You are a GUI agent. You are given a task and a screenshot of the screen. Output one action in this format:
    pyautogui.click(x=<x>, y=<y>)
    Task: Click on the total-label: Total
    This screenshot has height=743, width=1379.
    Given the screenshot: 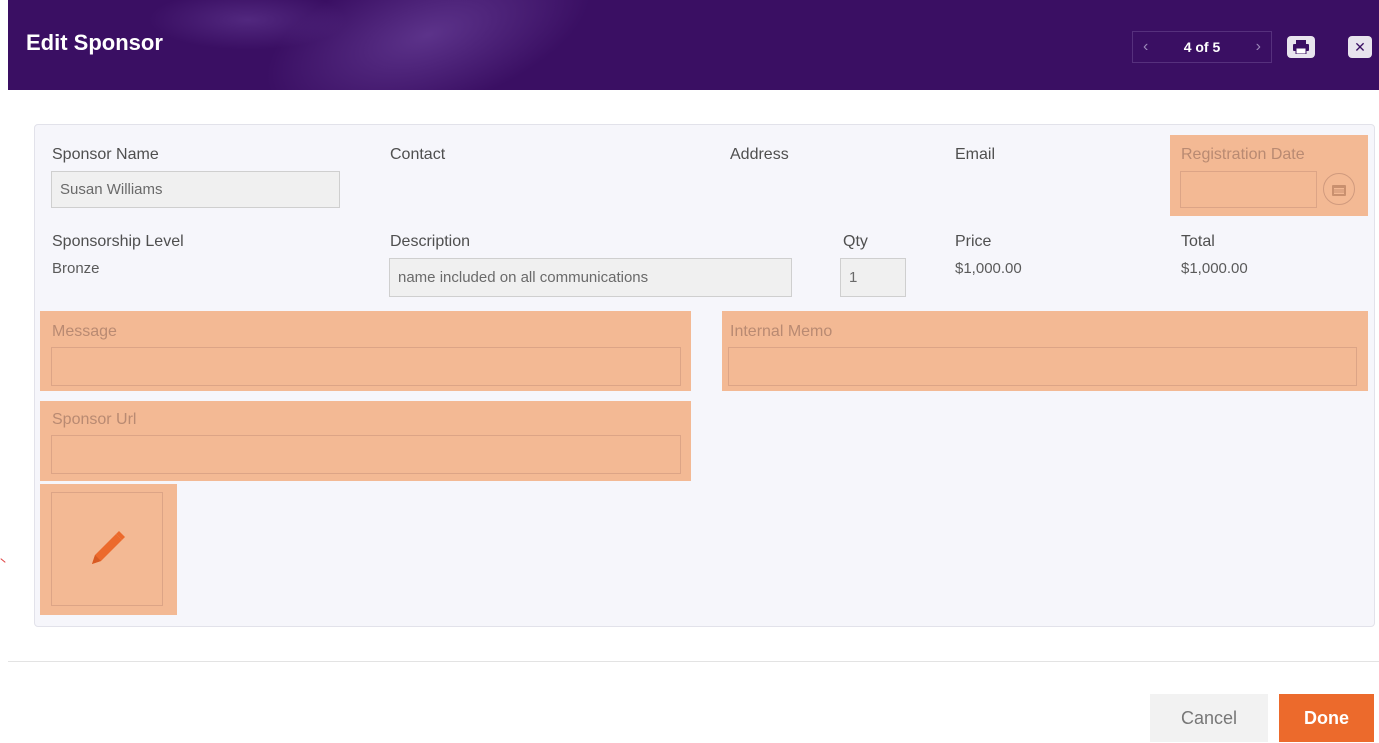 What is the action you would take?
    pyautogui.click(x=1198, y=241)
    